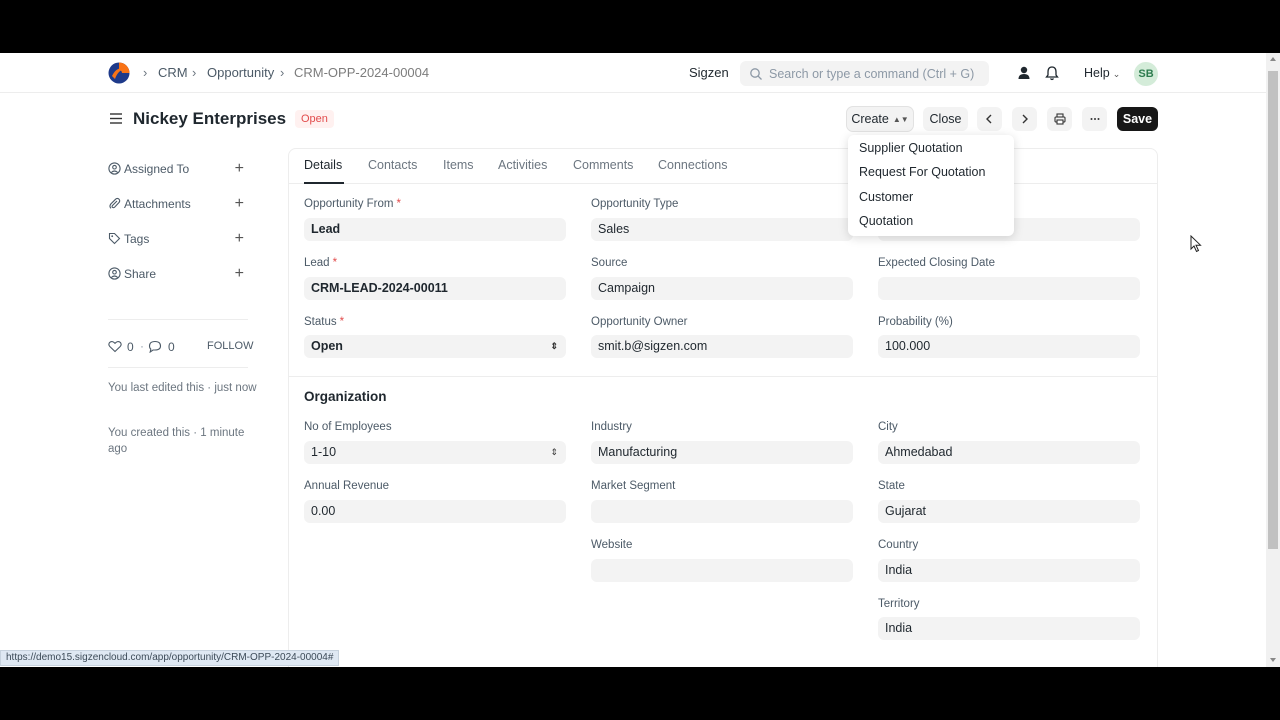 The width and height of the screenshot is (1280, 720). I want to click on menu-item-request-for-quotation: Request For Quotation, so click(922, 172).